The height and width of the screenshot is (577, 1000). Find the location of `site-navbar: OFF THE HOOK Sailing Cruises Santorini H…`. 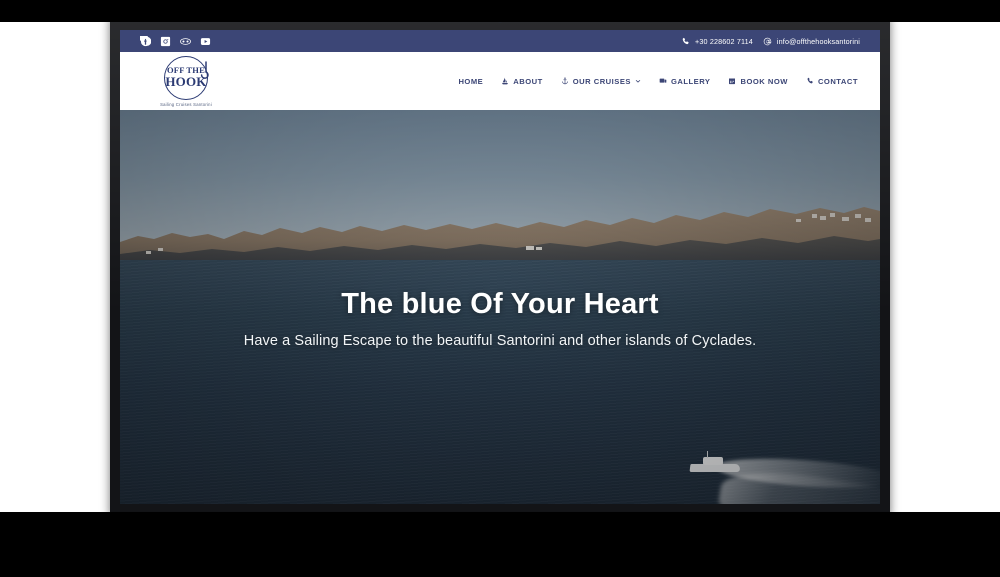

site-navbar: OFF THE HOOK Sailing Cruises Santorini H… is located at coordinates (500, 81).